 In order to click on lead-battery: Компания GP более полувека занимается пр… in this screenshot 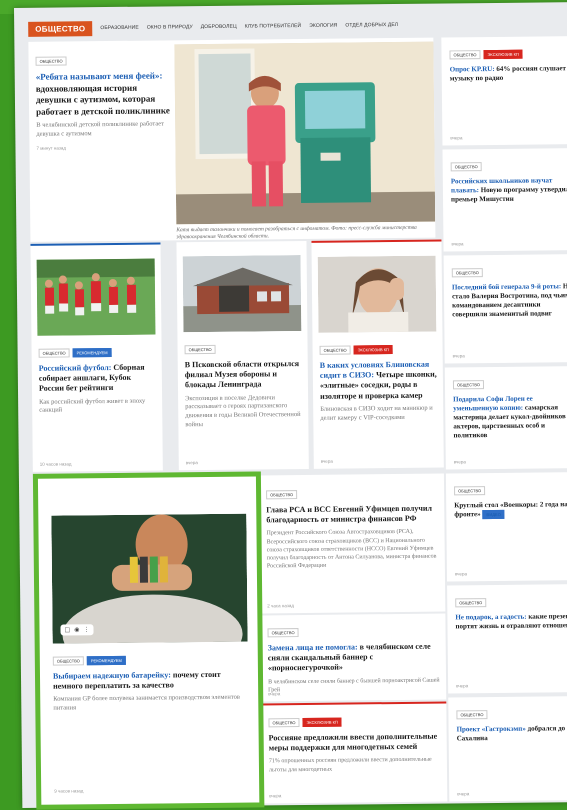, I will do `click(146, 703)`.